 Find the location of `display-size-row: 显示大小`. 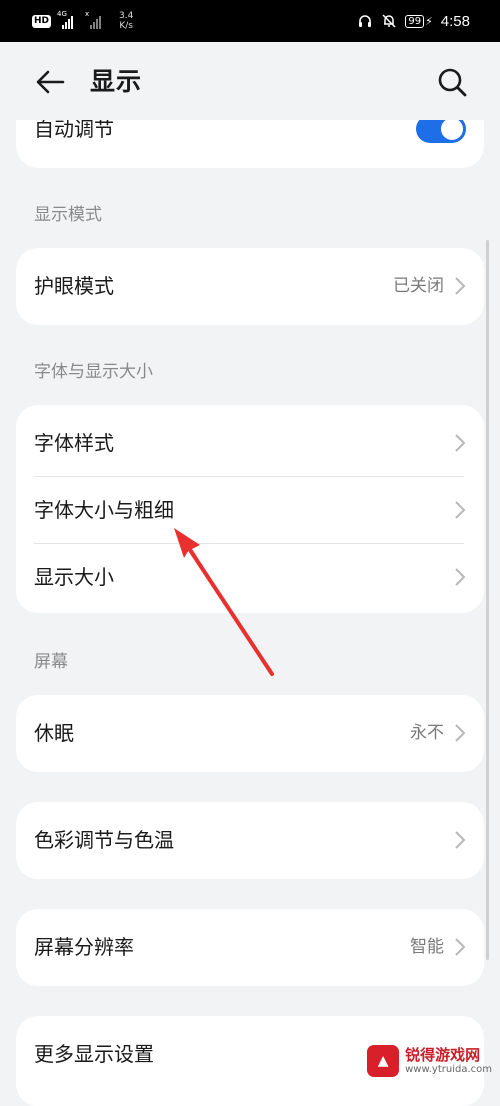

display-size-row: 显示大小 is located at coordinates (250, 578).